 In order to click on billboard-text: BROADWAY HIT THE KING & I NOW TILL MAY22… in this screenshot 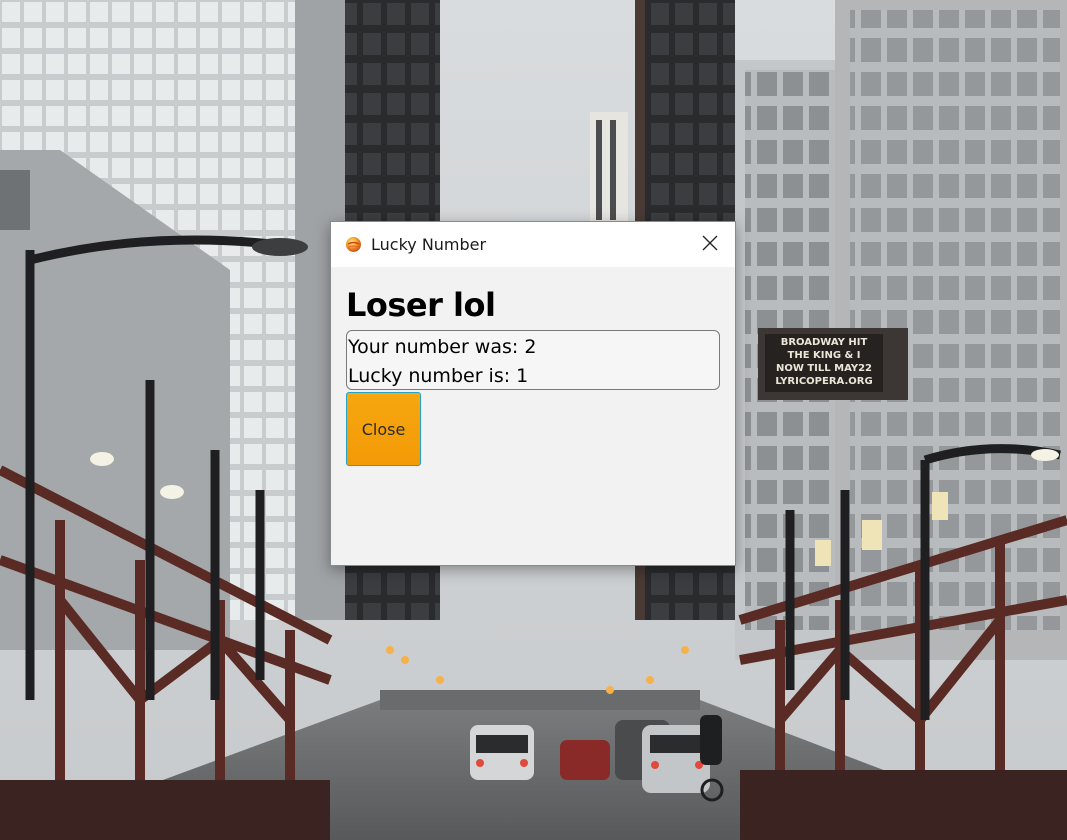, I will do `click(824, 362)`.